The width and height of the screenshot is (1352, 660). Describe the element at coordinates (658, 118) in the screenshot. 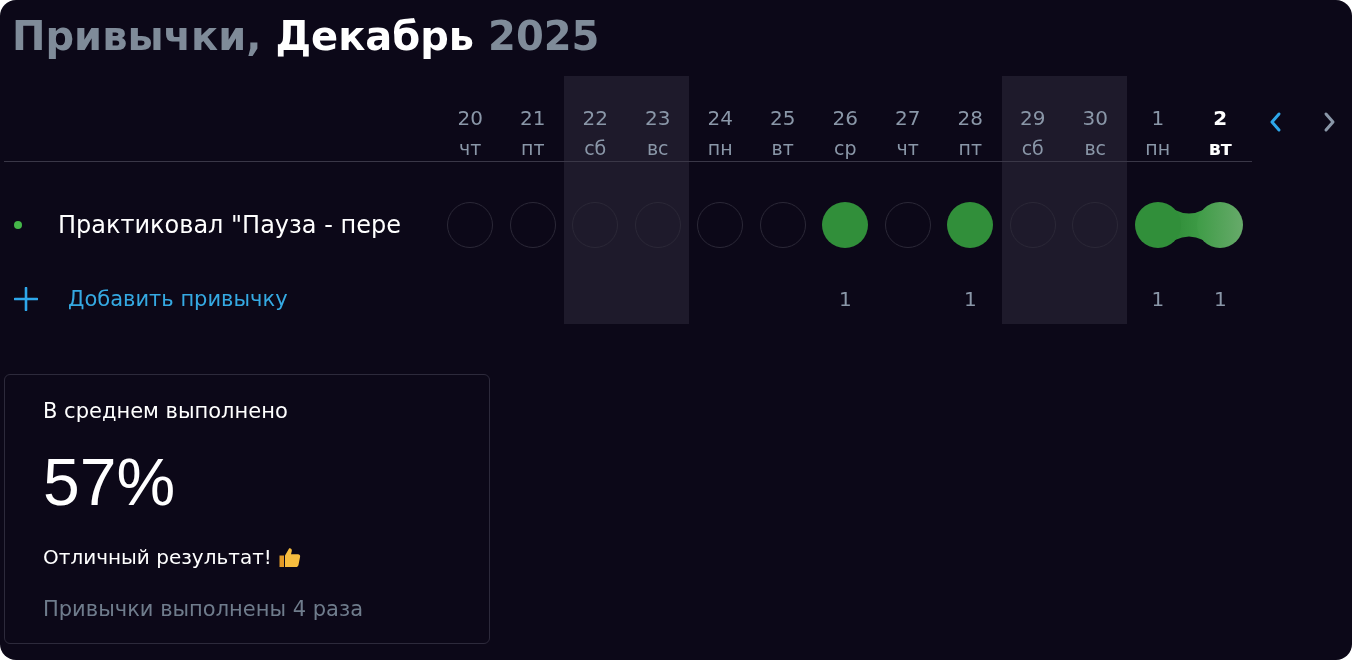

I see `day-number: 23` at that location.